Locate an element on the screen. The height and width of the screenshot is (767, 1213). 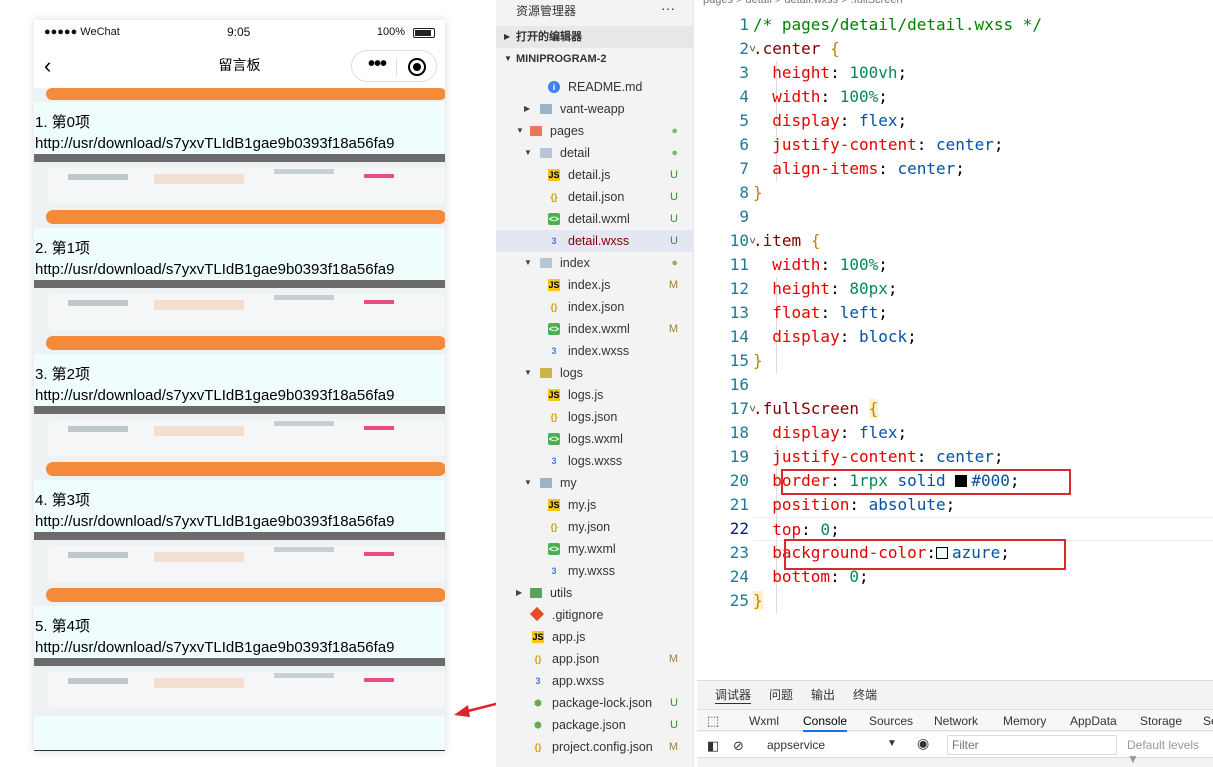
tab-console: Console is located at coordinates (825, 723).